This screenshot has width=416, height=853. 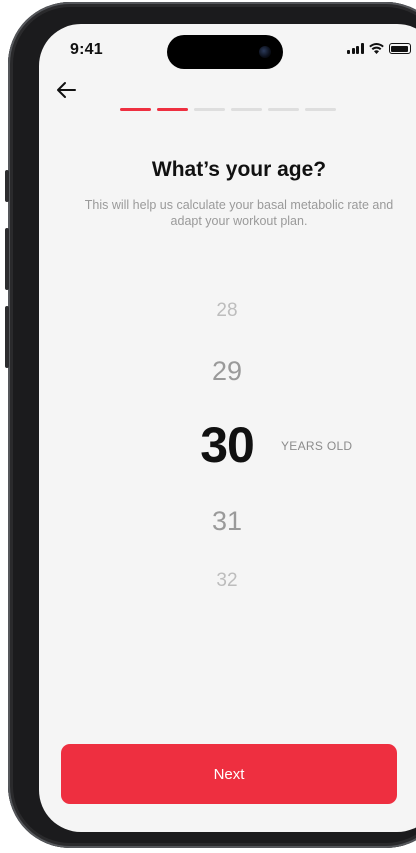 What do you see at coordinates (239, 169) in the screenshot?
I see `page-title: What’s your age?` at bounding box center [239, 169].